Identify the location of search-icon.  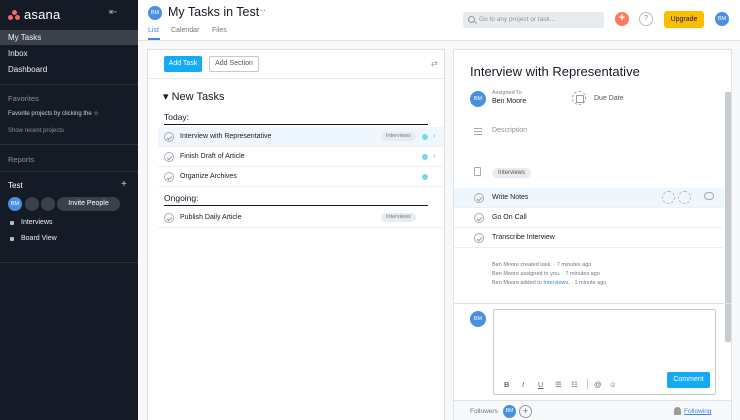
(471, 19).